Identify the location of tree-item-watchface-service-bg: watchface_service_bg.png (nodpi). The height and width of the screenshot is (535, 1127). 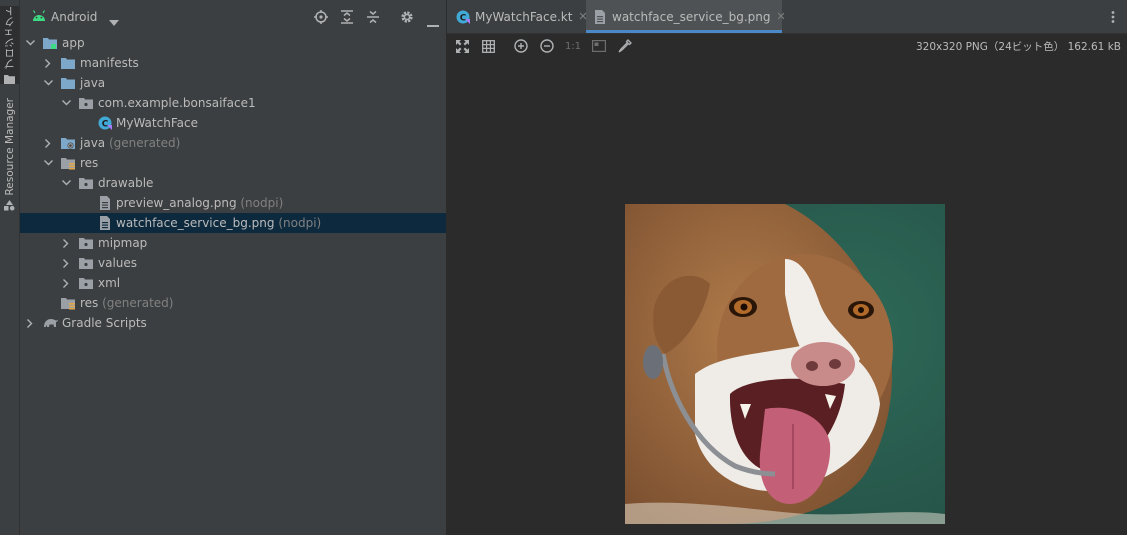
(233, 223).